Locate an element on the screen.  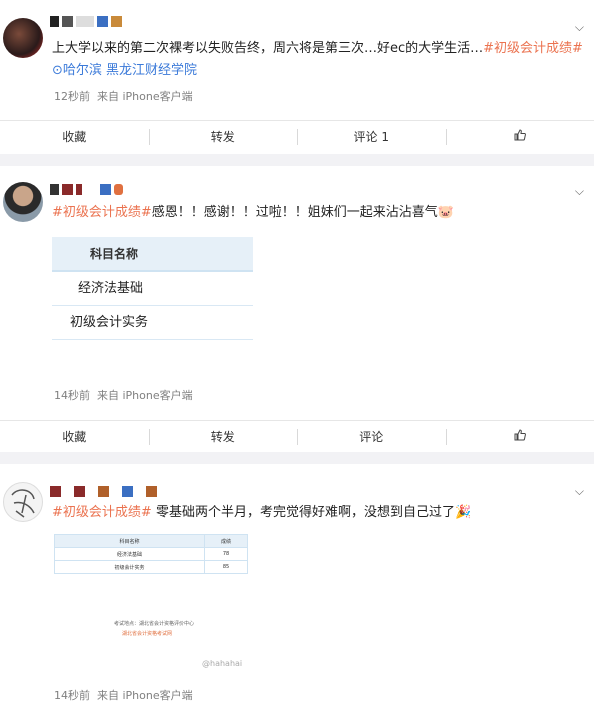
action-bar: 收藏 转发 评论 is located at coordinates (297, 436).